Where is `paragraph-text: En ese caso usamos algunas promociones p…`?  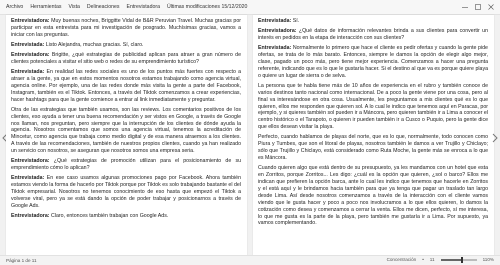 paragraph-text: En ese caso usamos algunas promociones p… is located at coordinates (126, 192).